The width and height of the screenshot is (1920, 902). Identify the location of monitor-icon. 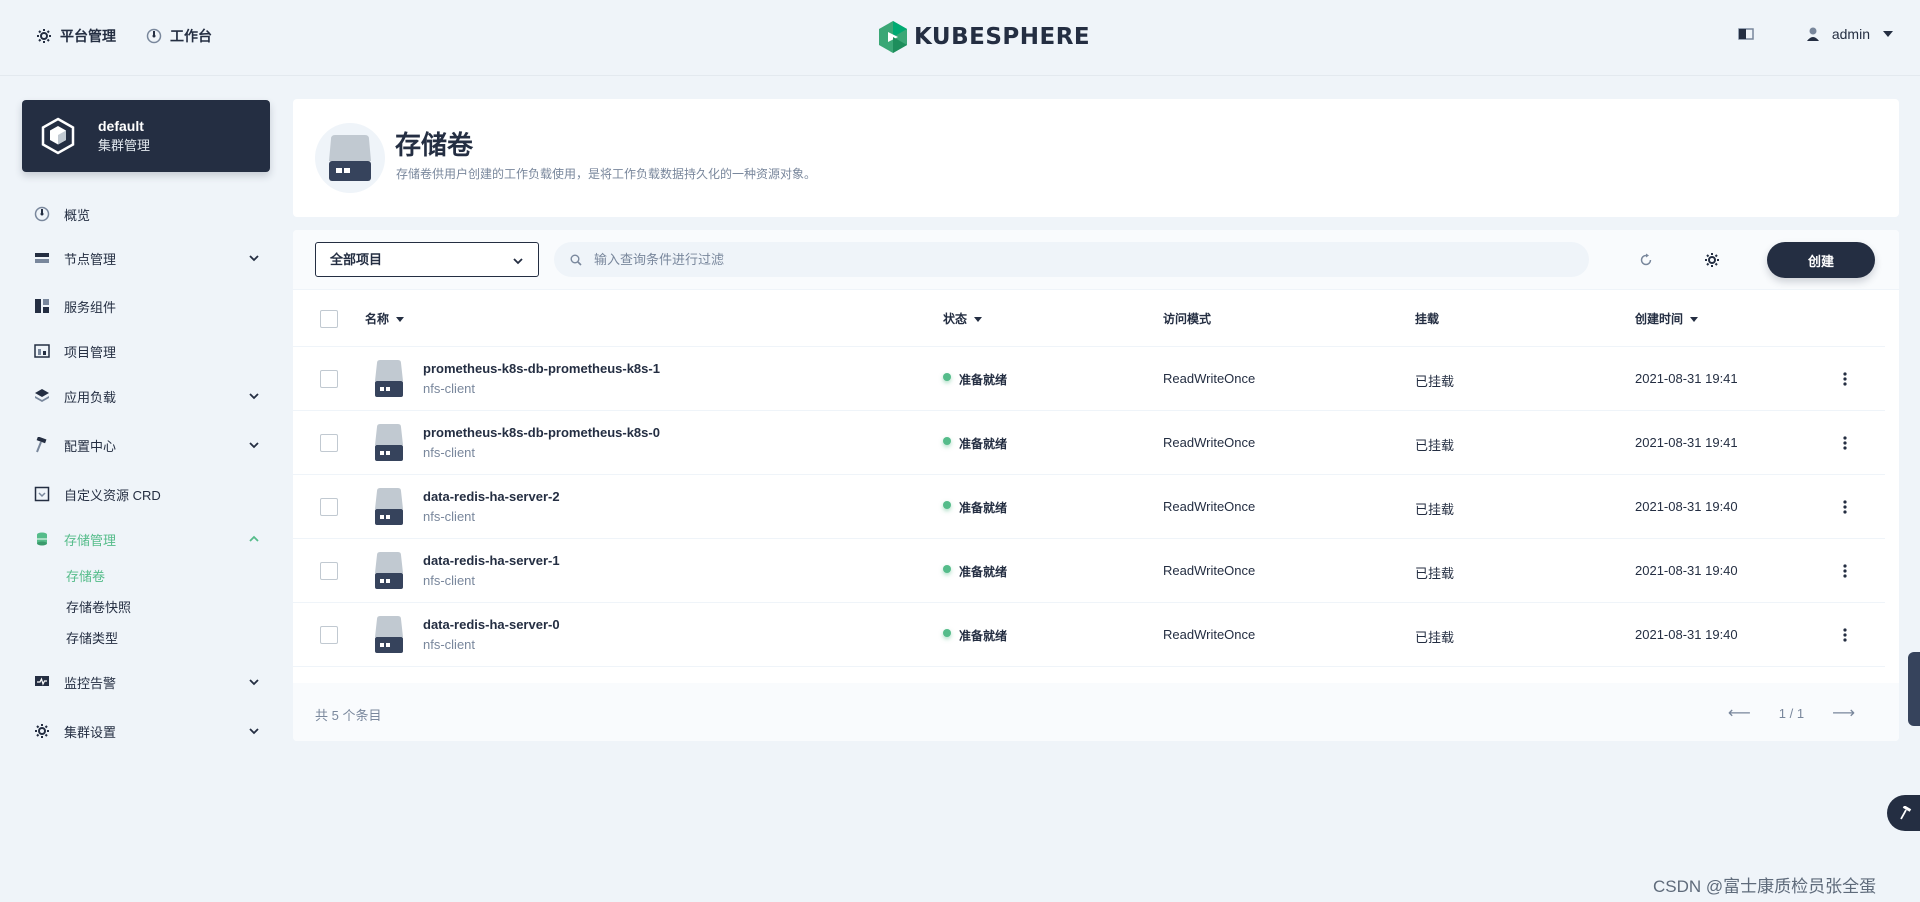
(42, 681).